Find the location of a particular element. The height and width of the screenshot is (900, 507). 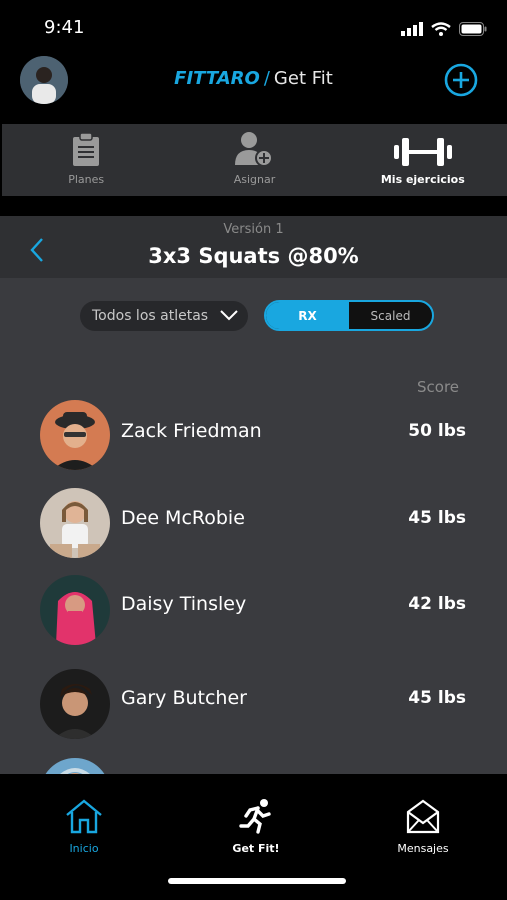

status-time: 9:41 is located at coordinates (64, 27).